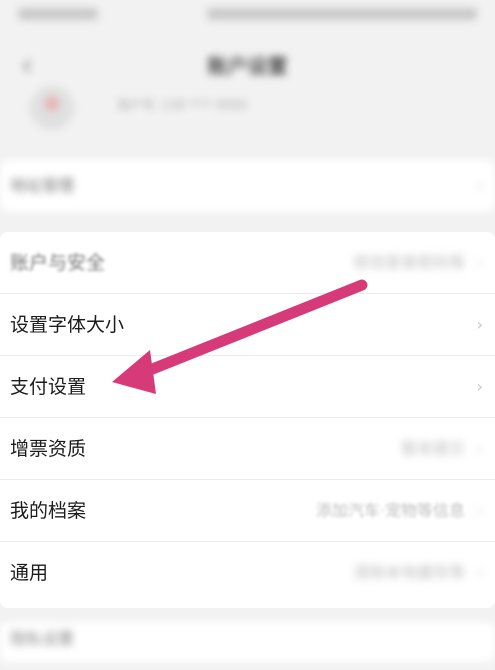  What do you see at coordinates (247, 642) in the screenshot?
I see `bottom-card: 隐私设置` at bounding box center [247, 642].